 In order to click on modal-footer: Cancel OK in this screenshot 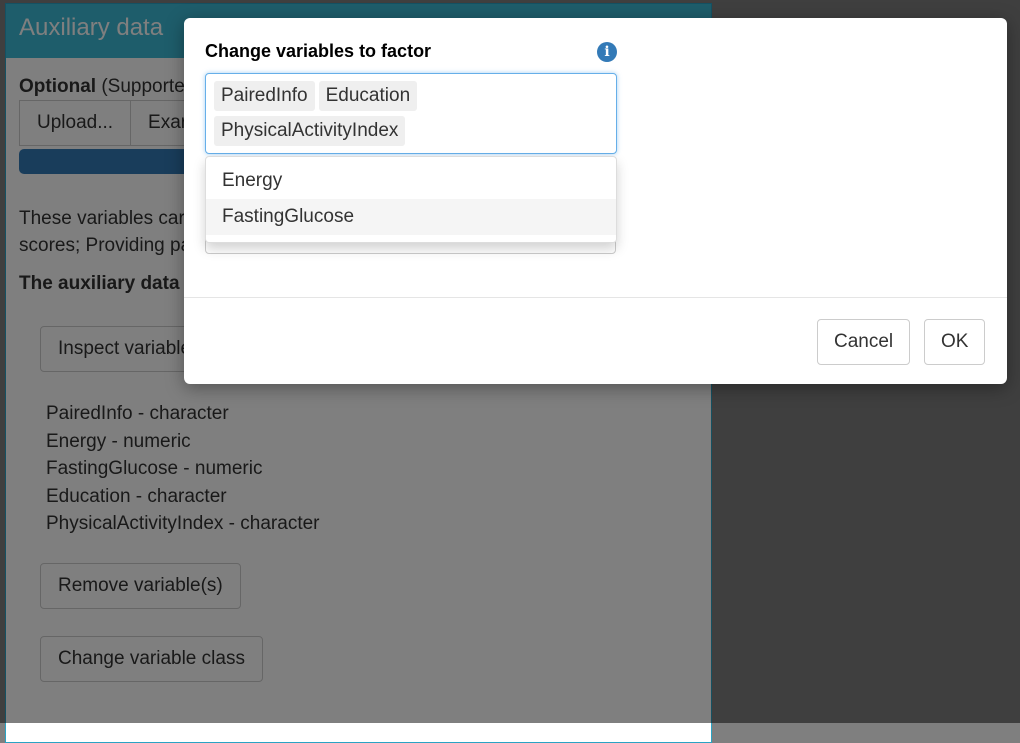, I will do `click(595, 341)`.